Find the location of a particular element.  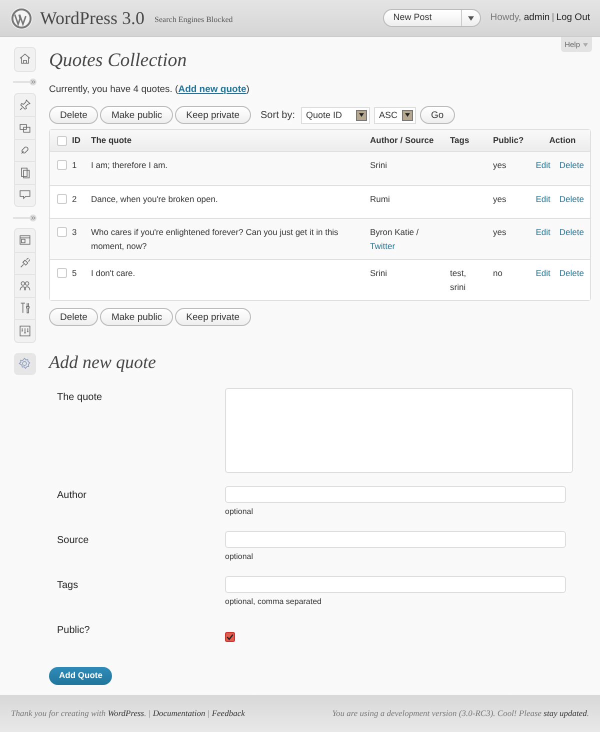

site-title: WordPress 3.0 is located at coordinates (92, 18).